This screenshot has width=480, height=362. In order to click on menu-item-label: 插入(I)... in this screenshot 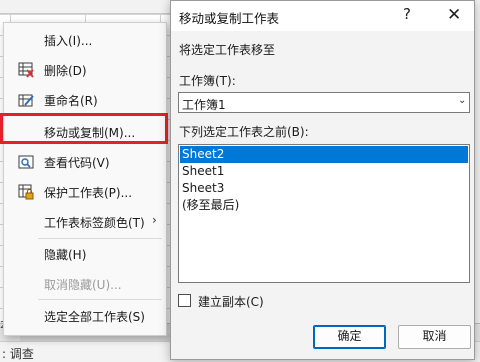, I will do `click(68, 41)`.